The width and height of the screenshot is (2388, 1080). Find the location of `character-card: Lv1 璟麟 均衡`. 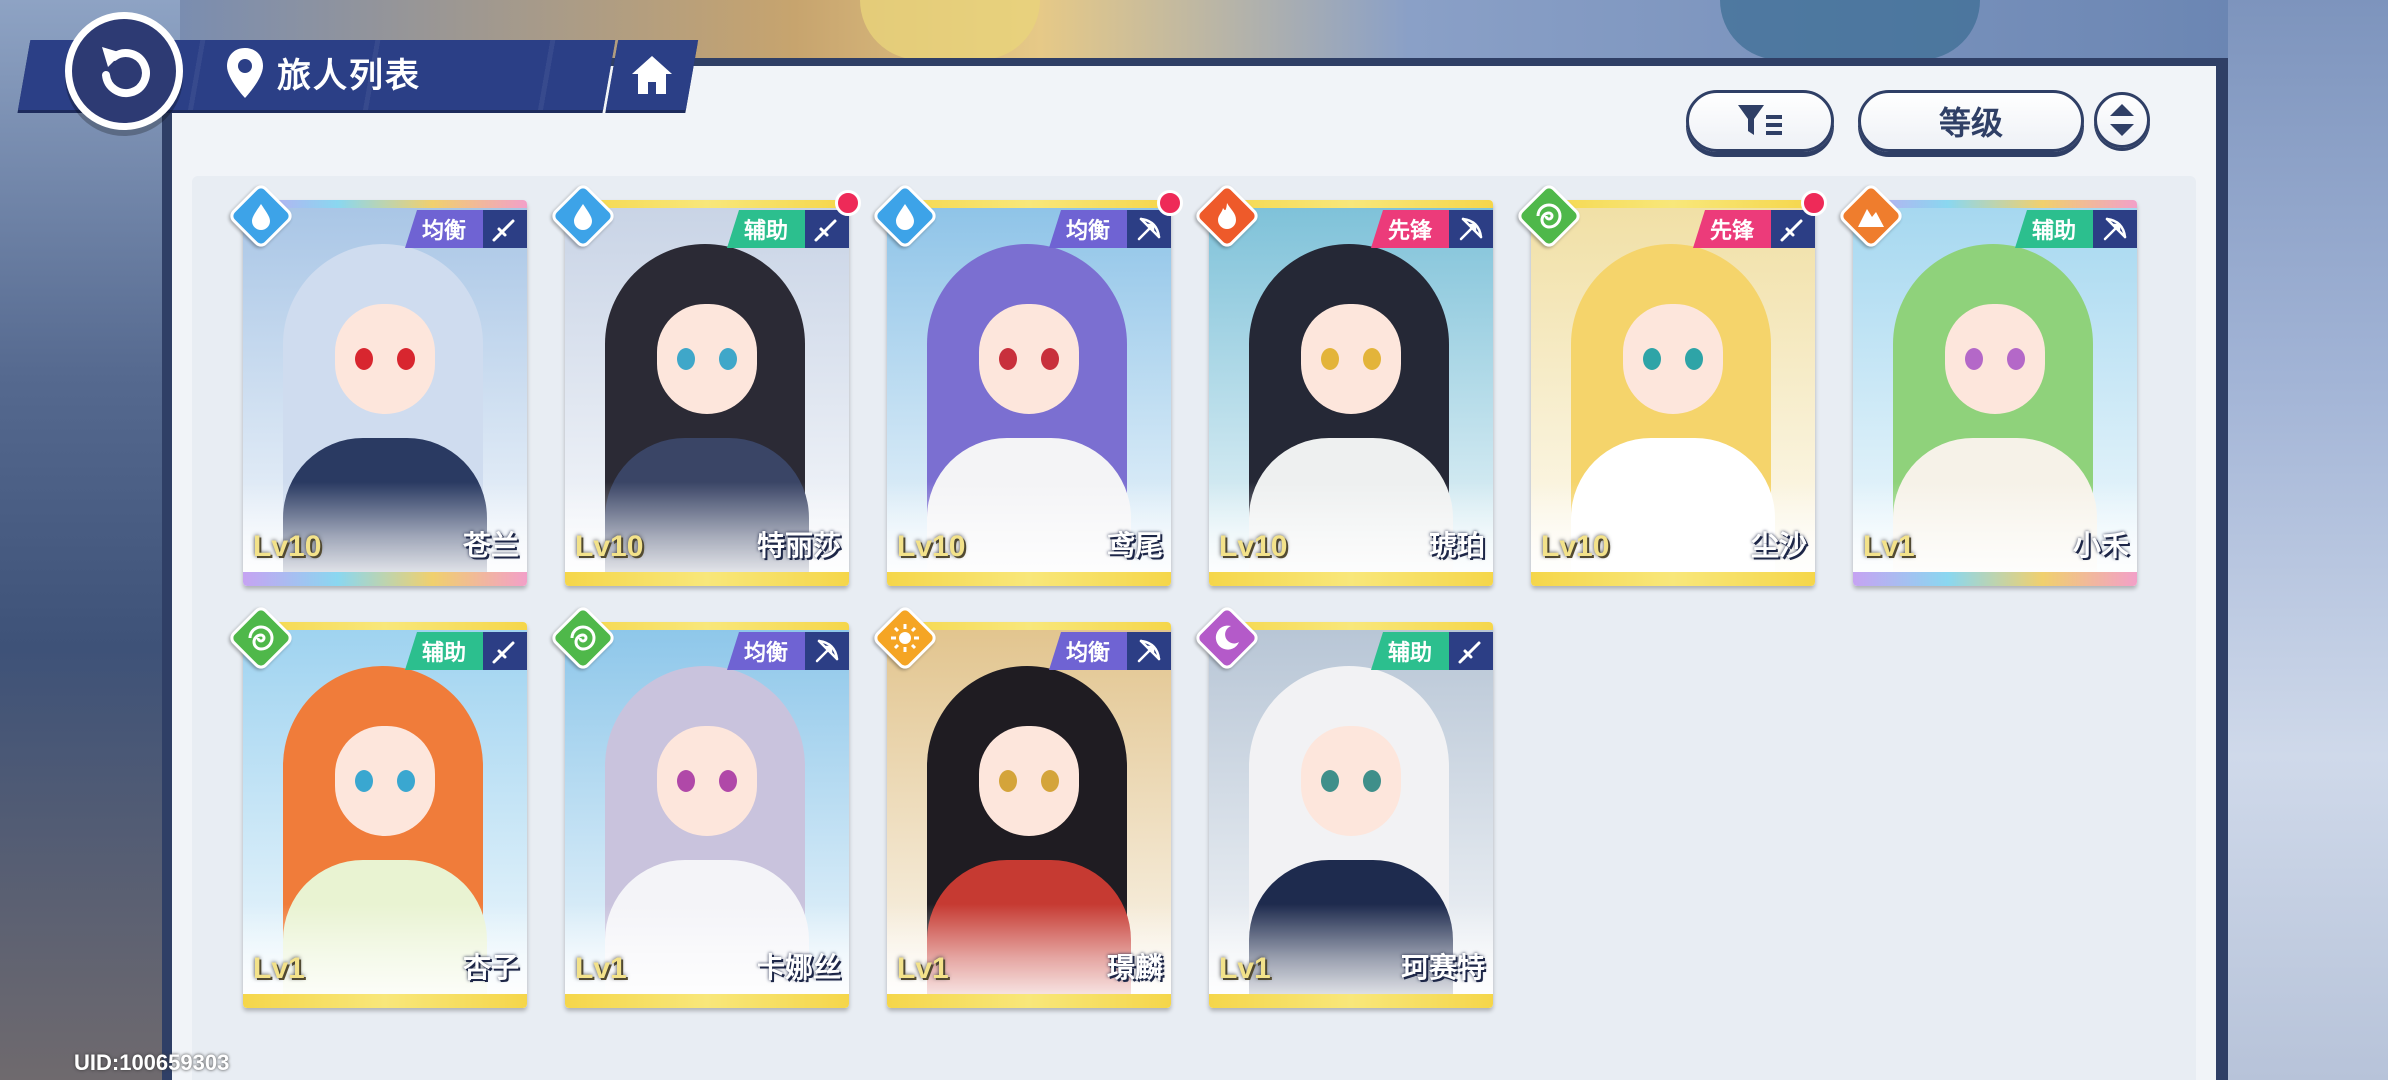

character-card: Lv1 璟麟 均衡 is located at coordinates (1021, 806).